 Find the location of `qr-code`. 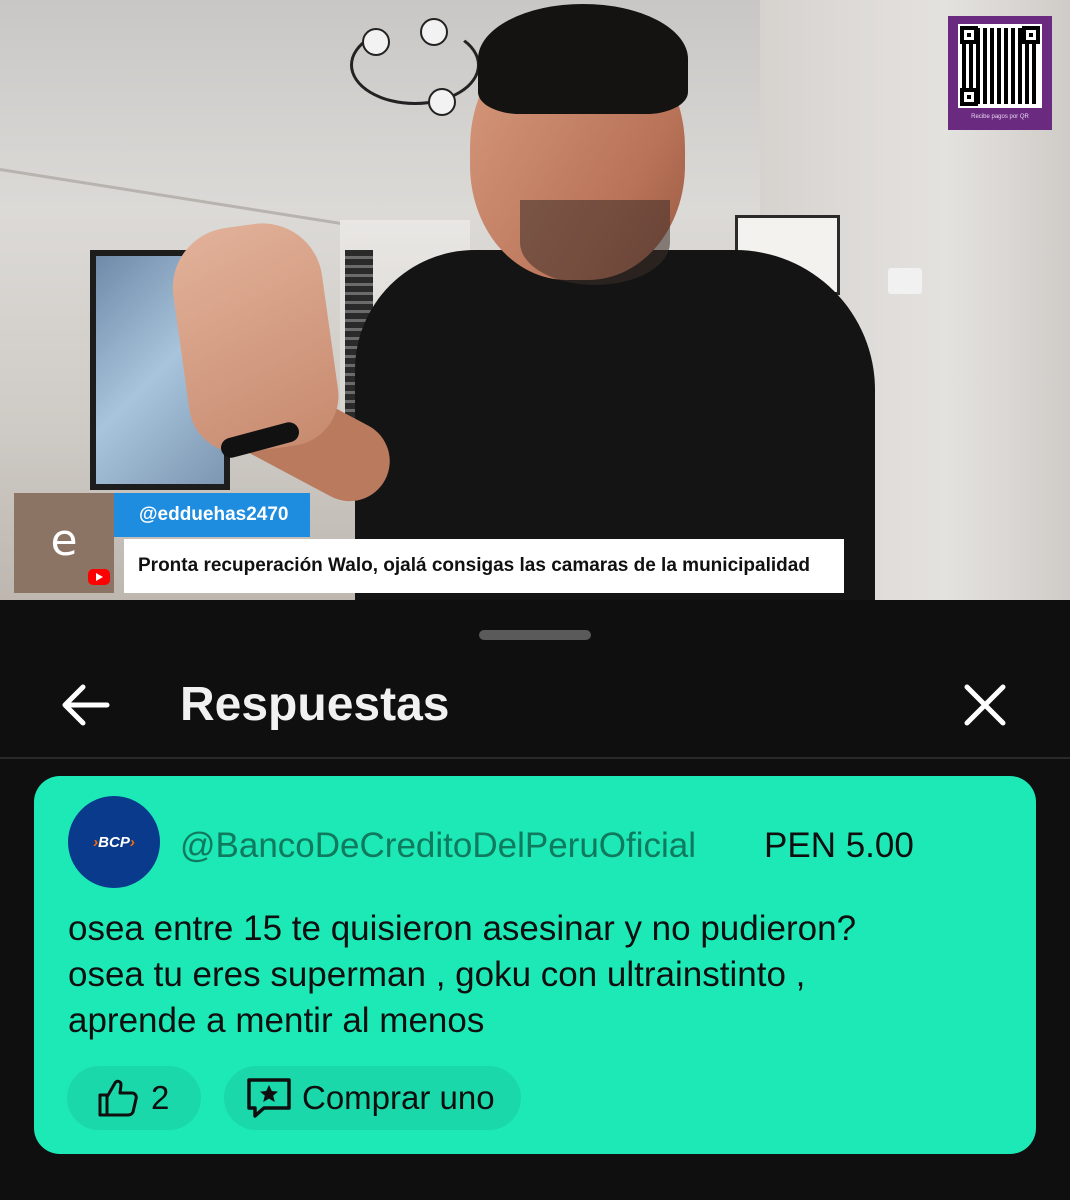

qr-code is located at coordinates (1000, 66).